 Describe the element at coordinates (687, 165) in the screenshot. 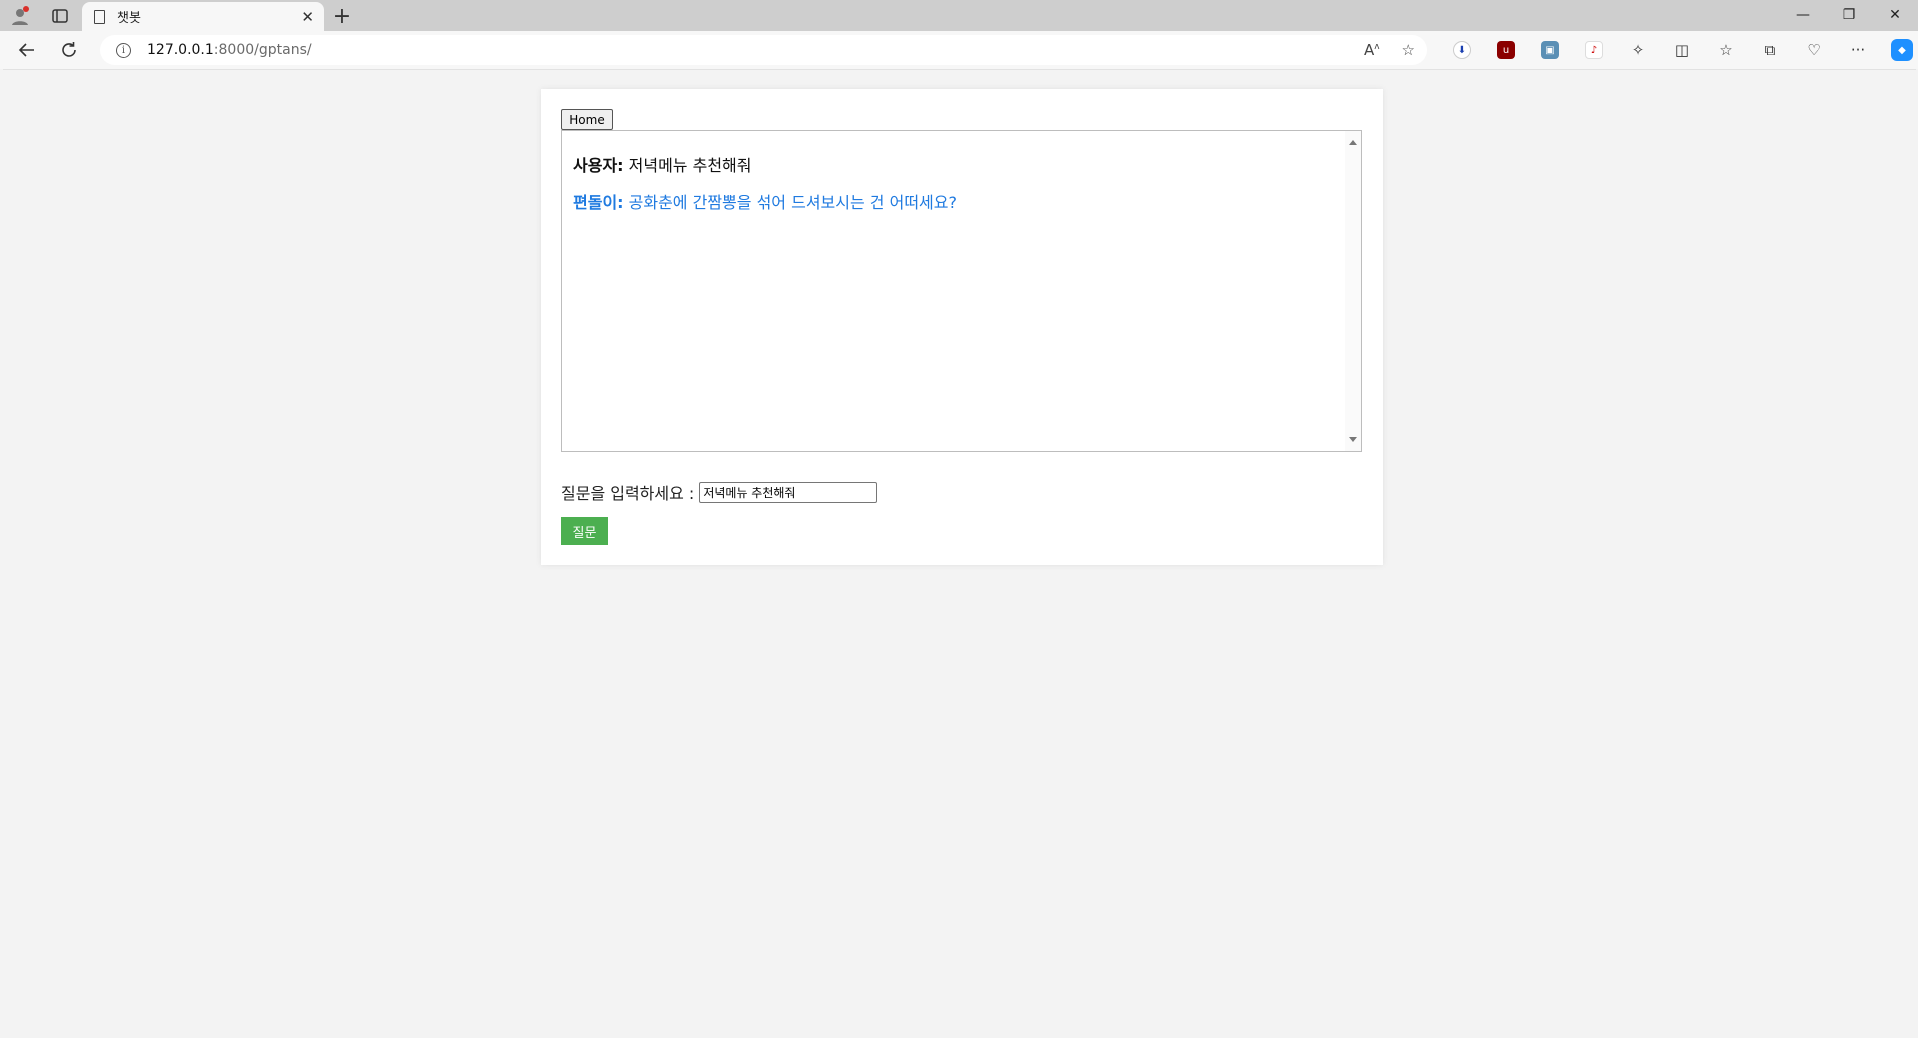

I see `message-text: 저녁메뉴 추천해줘` at that location.